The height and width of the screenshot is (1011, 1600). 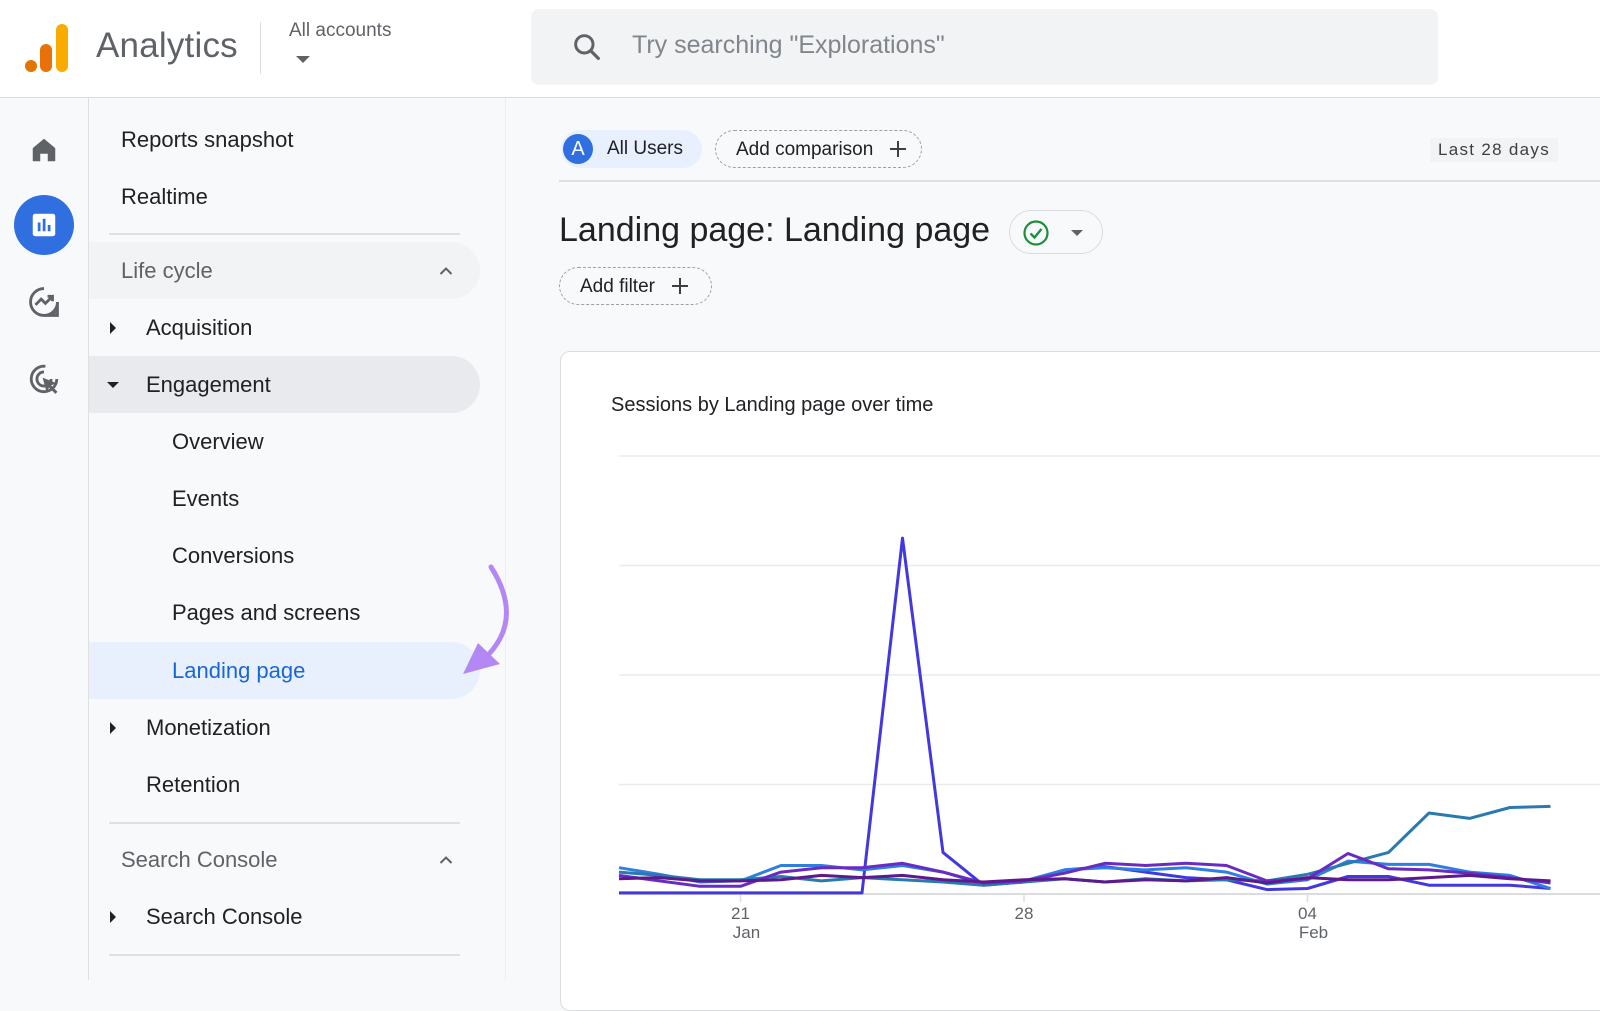 I want to click on nav-item-label: Acquisition, so click(x=199, y=327).